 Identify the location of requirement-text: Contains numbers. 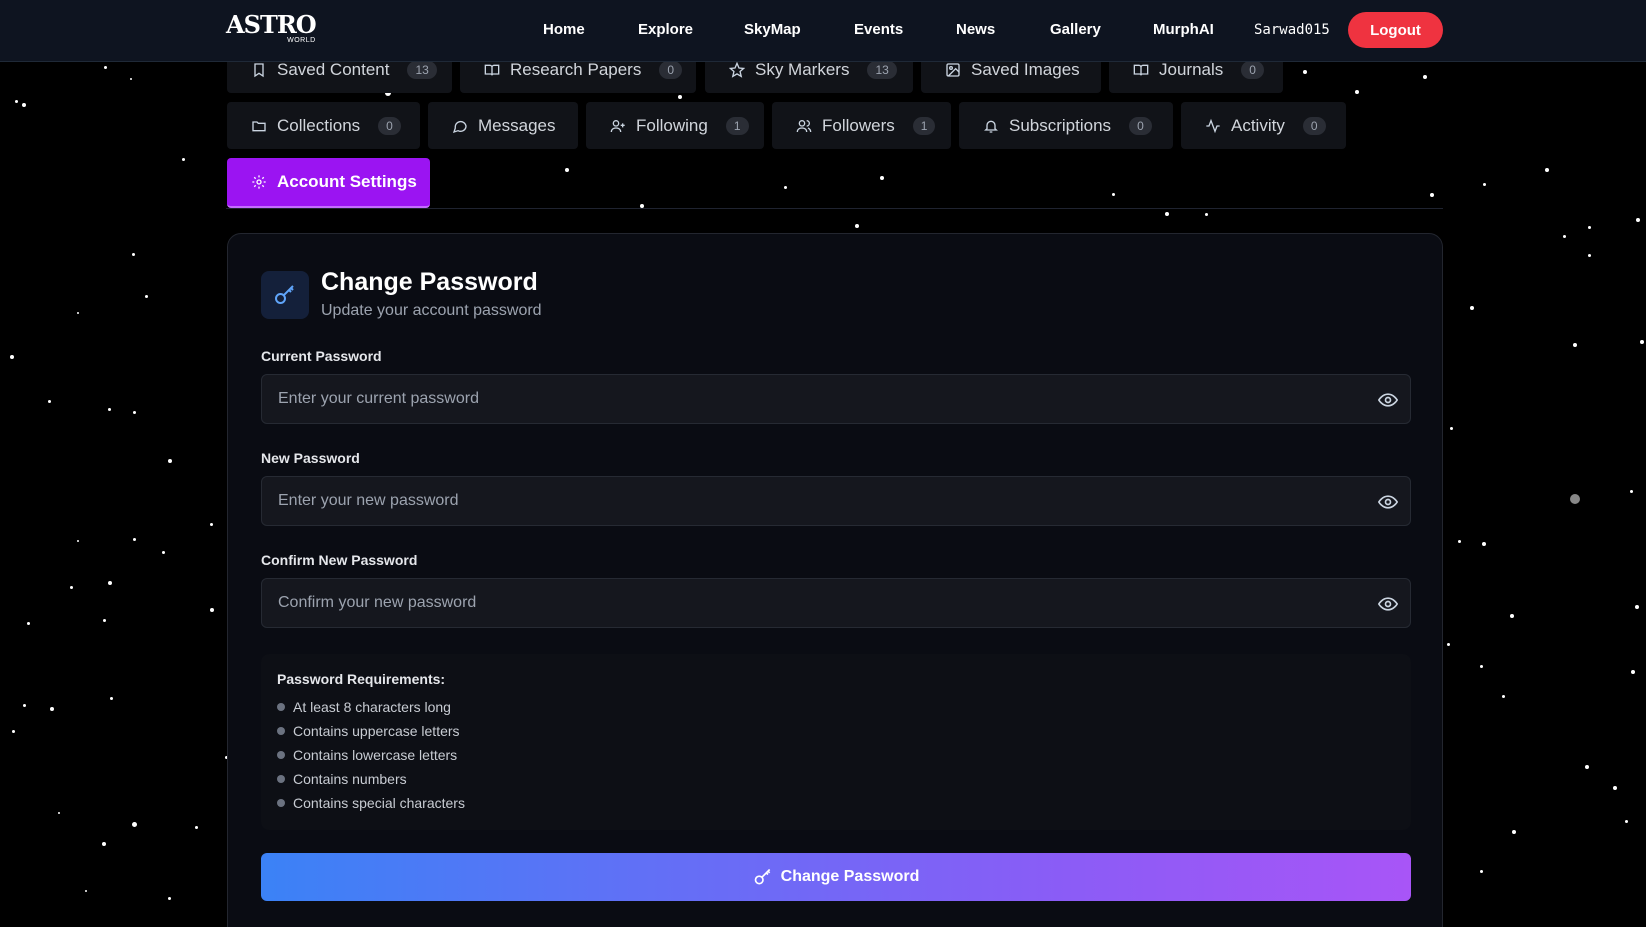
(350, 779).